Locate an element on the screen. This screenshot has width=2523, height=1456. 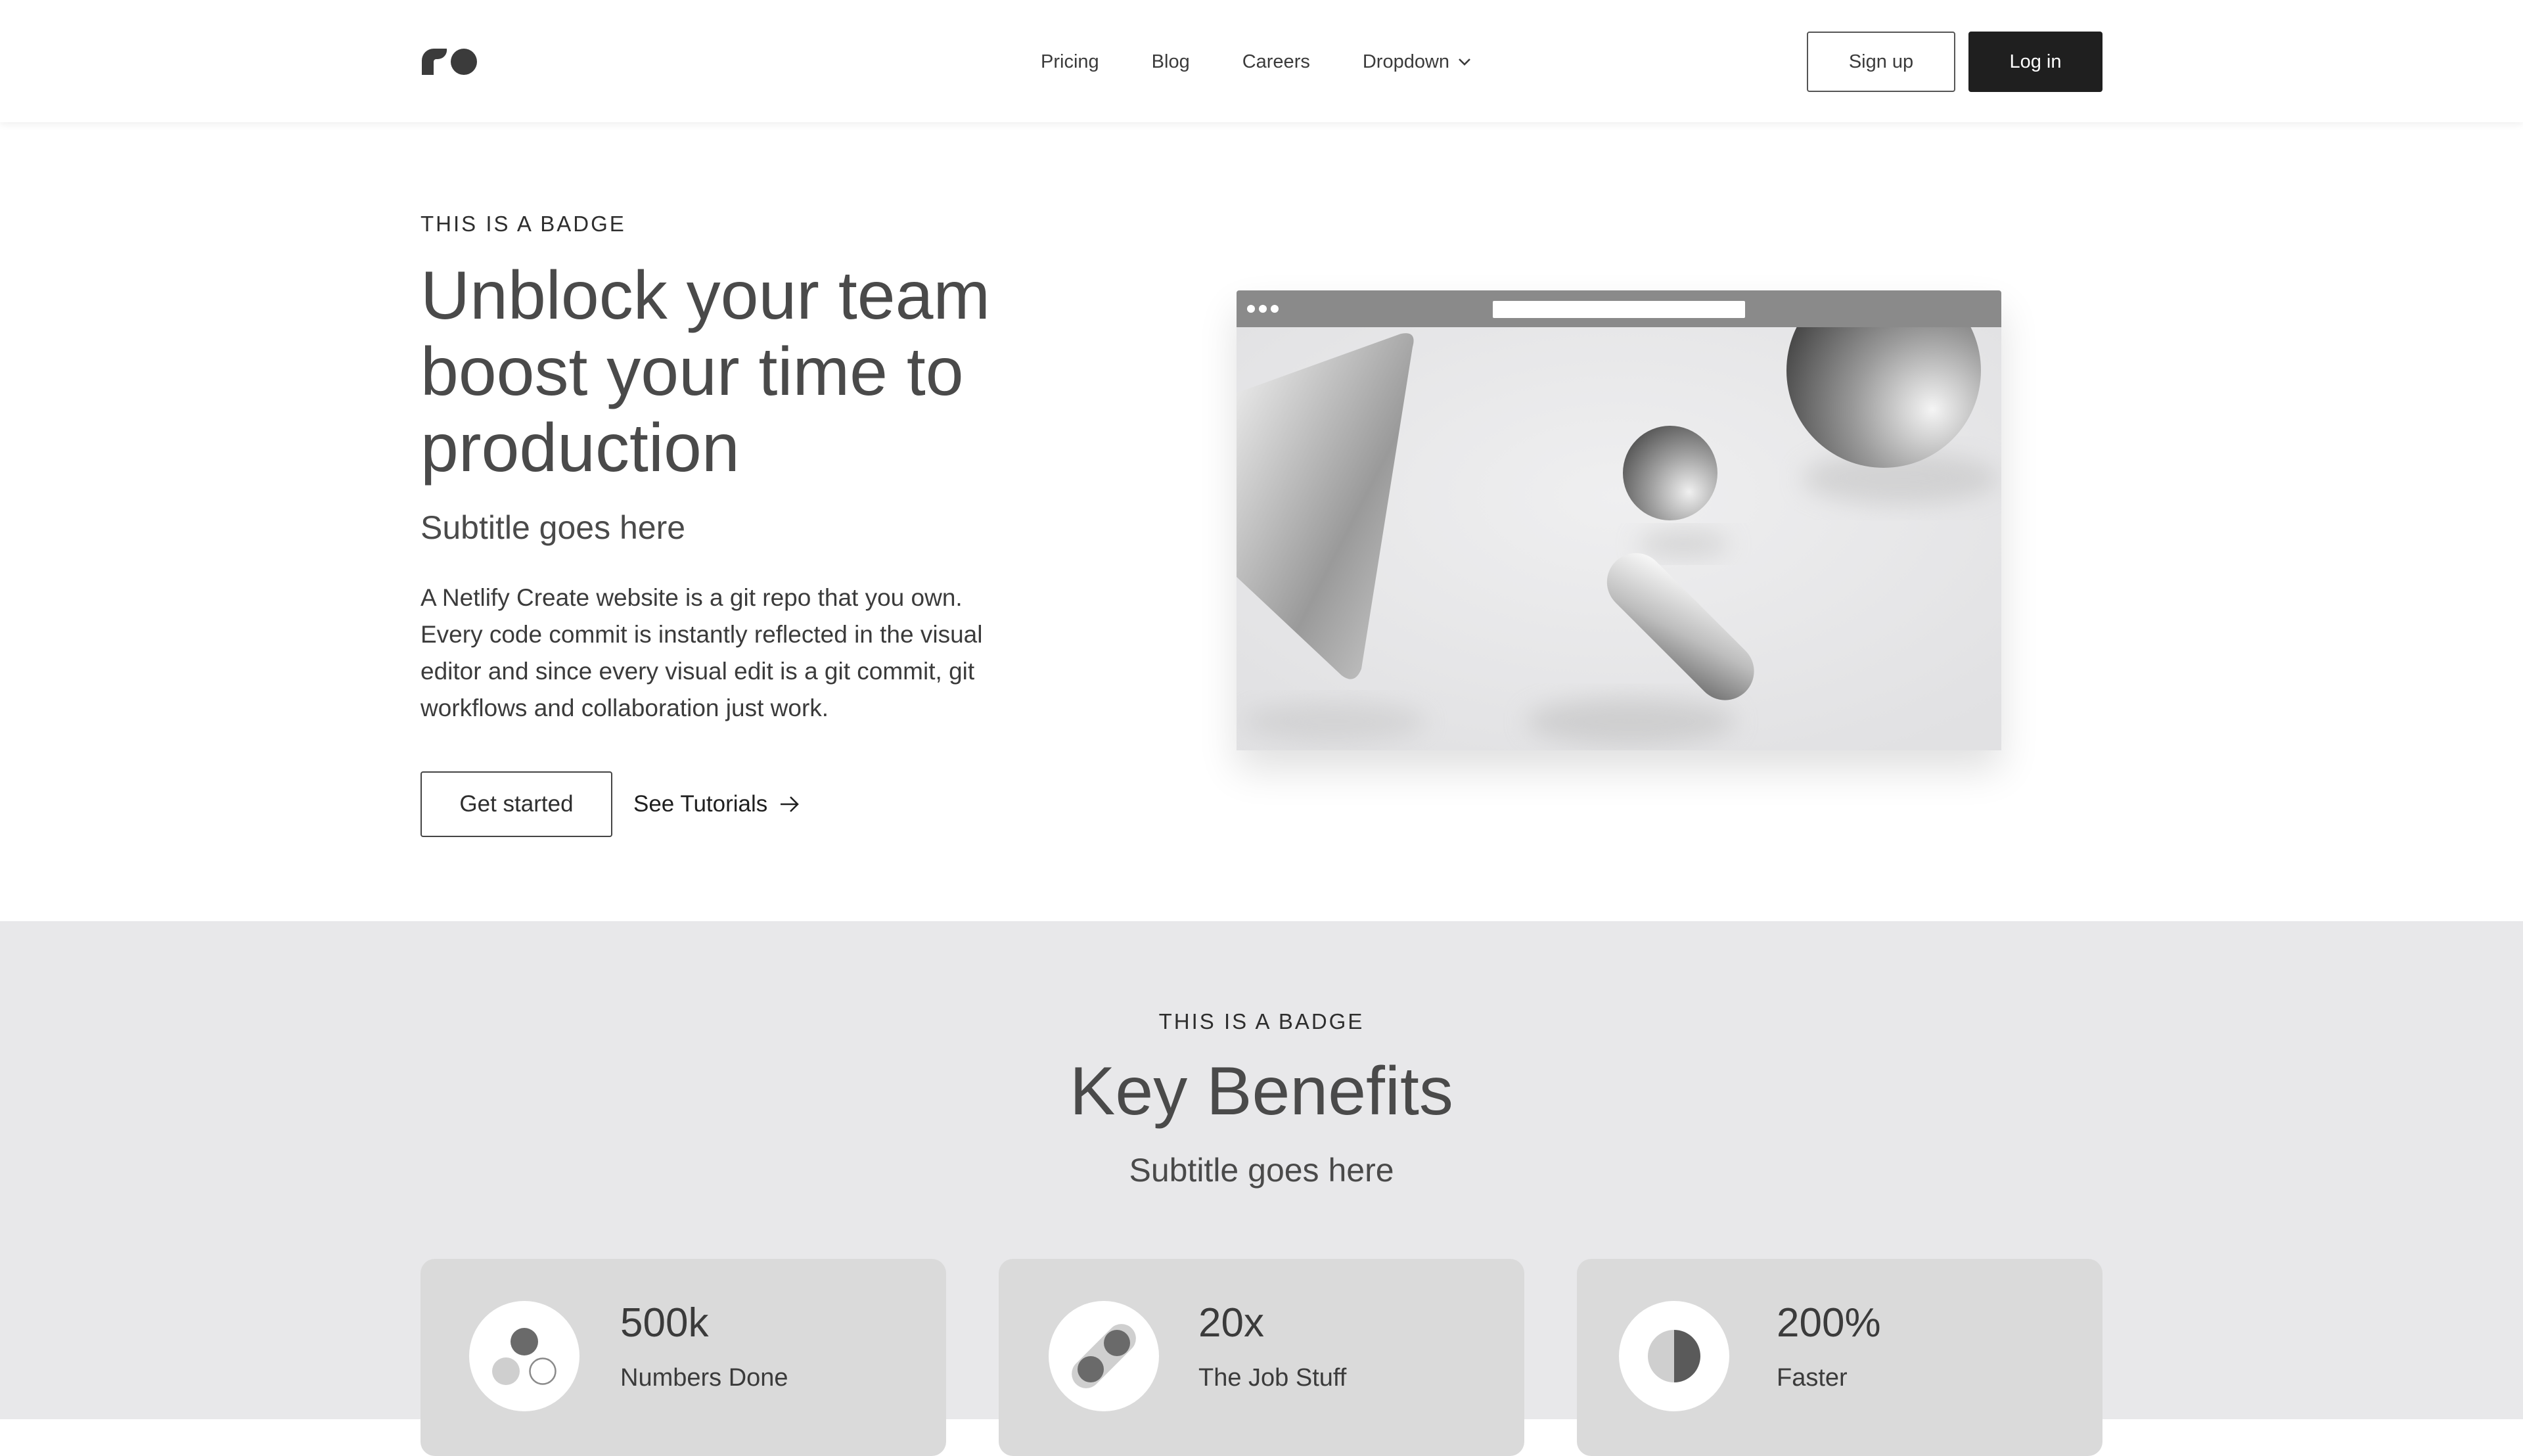
benefit-value: 500k is located at coordinates (664, 1323).